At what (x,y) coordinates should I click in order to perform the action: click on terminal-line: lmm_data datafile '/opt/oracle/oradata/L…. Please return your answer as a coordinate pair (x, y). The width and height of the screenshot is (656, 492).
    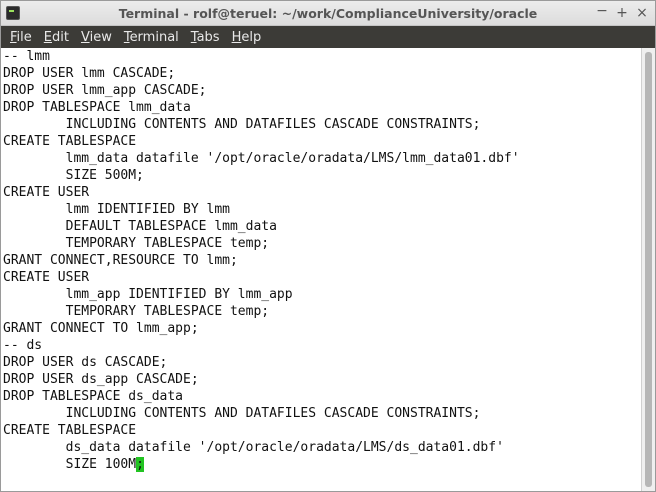
    Looking at the image, I should click on (261, 158).